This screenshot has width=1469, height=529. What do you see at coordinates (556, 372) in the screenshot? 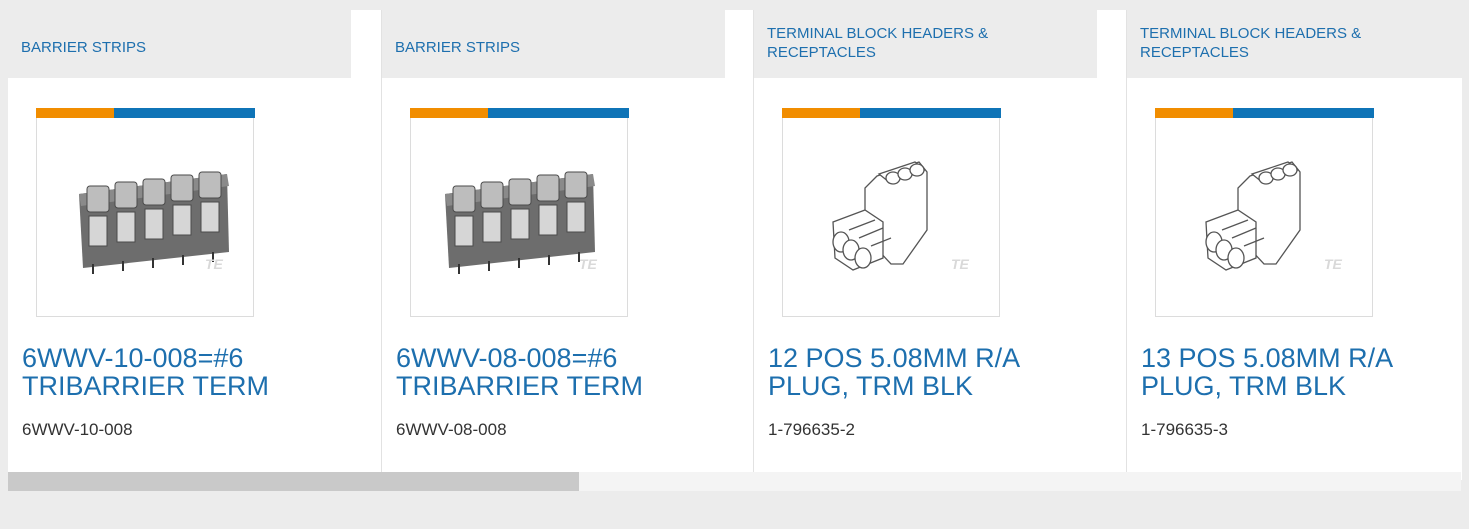
I see `product-title-link: 6WWV-08-008=#6 TRIBARRIER TERM` at bounding box center [556, 372].